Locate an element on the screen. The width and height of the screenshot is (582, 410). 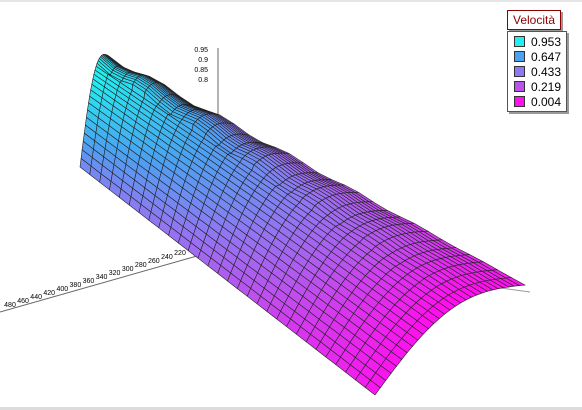
legend-label-1: 0.647 is located at coordinates (546, 56).